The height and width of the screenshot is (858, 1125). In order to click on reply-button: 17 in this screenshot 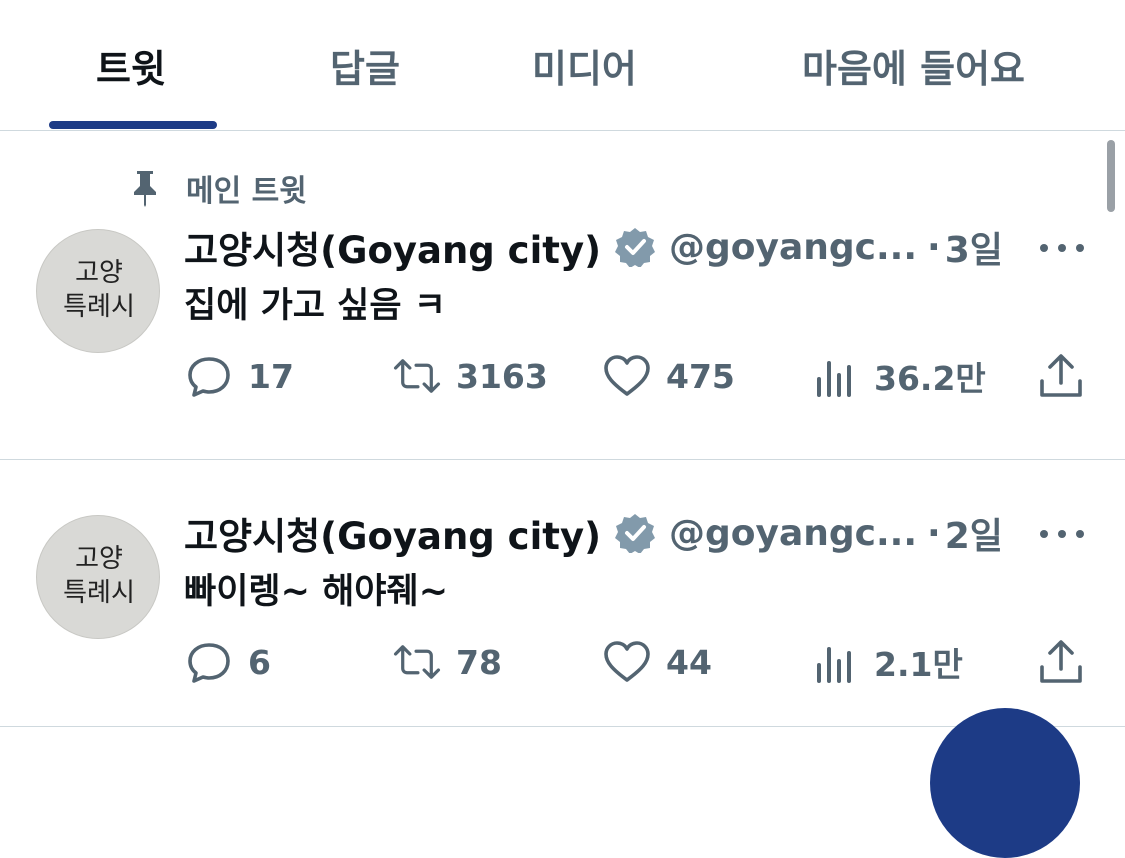, I will do `click(239, 376)`.